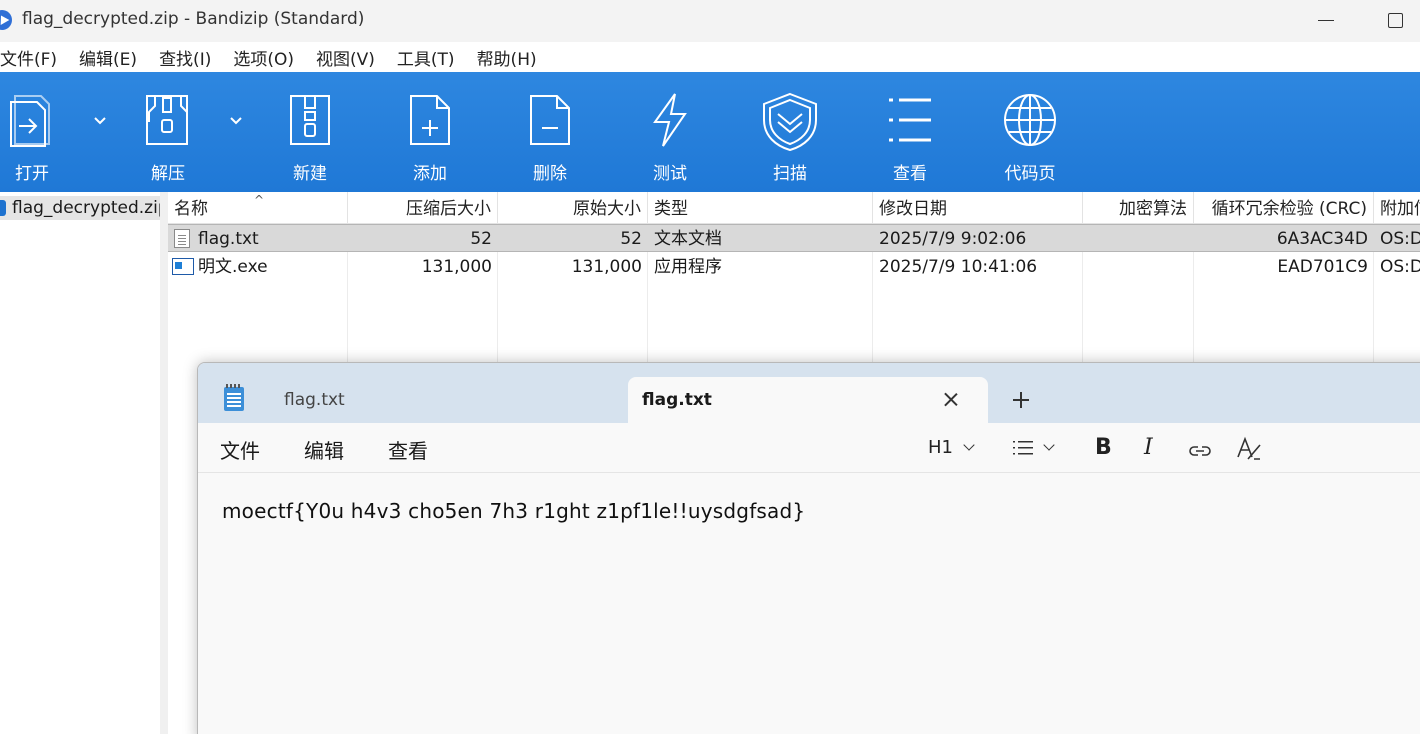 The height and width of the screenshot is (734, 1420). I want to click on column-modified: 修改日期, so click(978, 208).